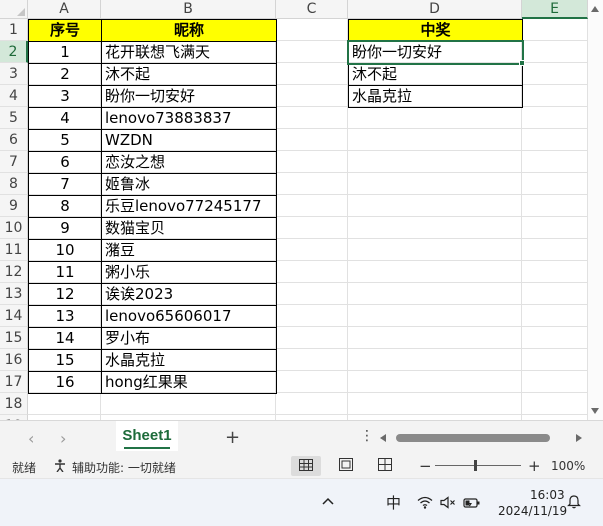  I want to click on cell-nickname: 乐豆lenovo77245177, so click(189, 206).